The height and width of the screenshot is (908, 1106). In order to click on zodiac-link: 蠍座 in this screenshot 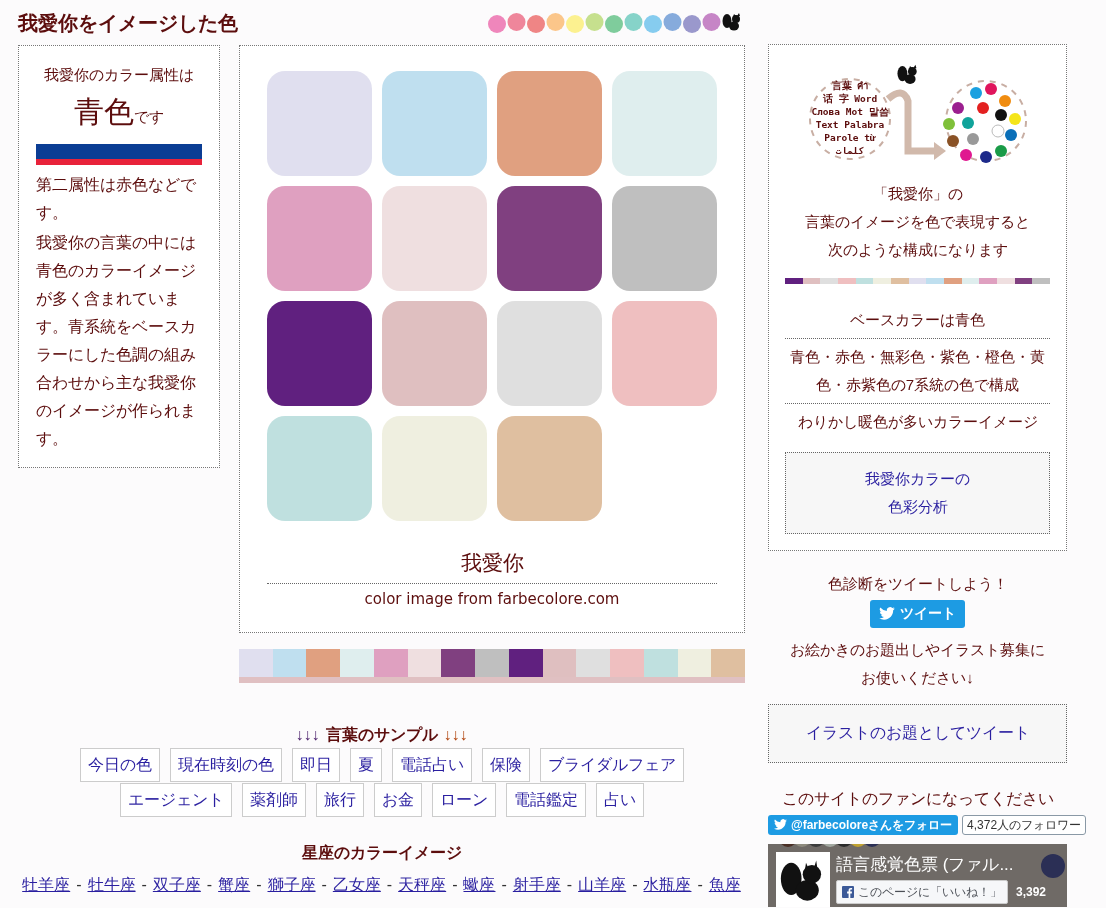, I will do `click(479, 885)`.